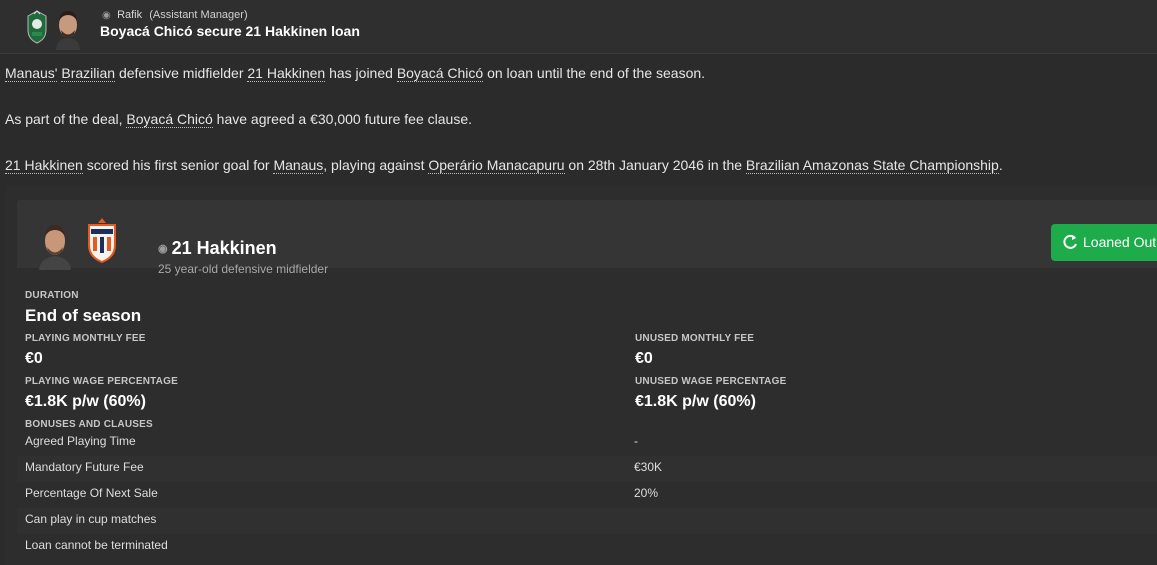  I want to click on text-span: on loan until the end of the season., so click(594, 73).